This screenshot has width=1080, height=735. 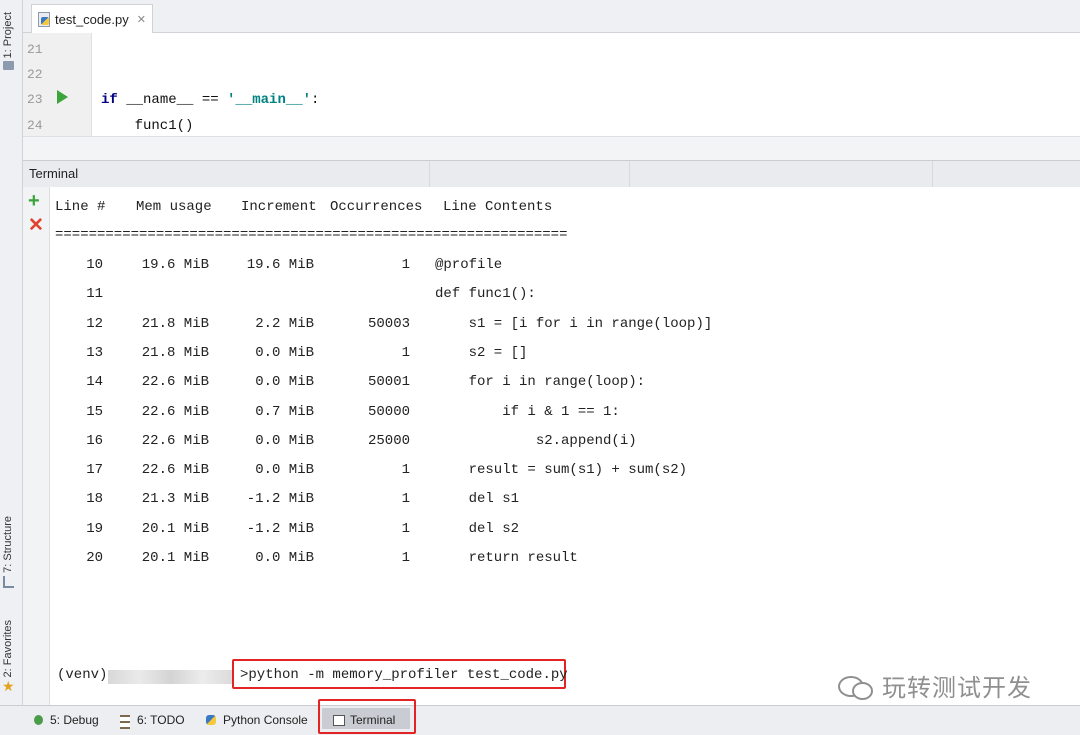 What do you see at coordinates (388, 412) in the screenshot?
I see `row-occurrences: 50000` at bounding box center [388, 412].